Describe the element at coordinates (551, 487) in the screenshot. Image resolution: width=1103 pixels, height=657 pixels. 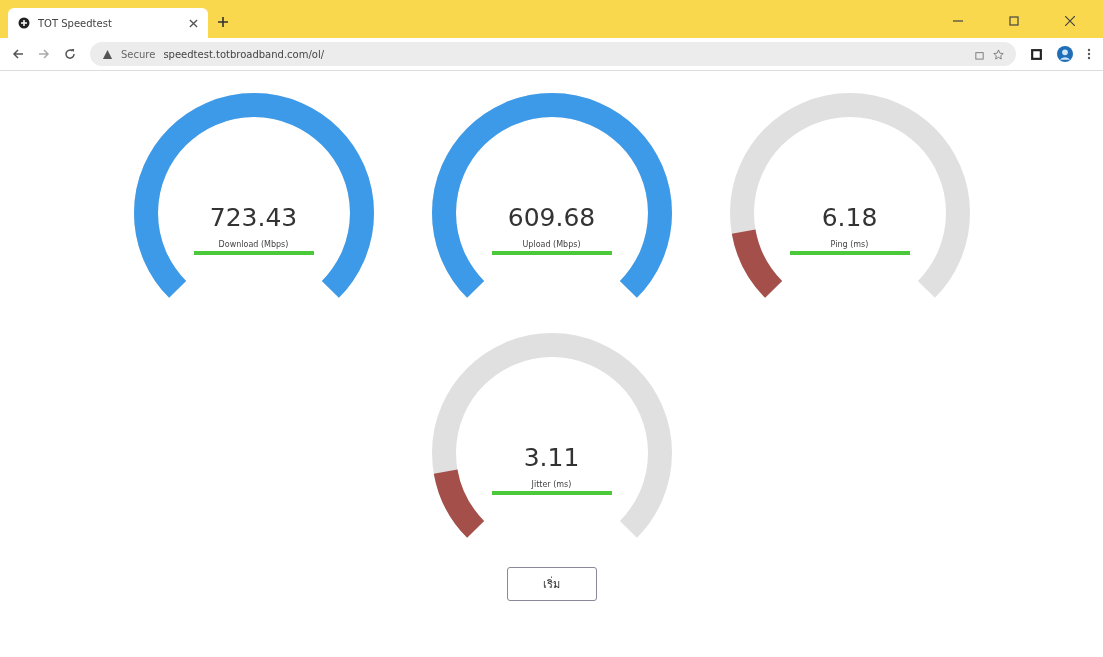
I see `gauge-label: Jitter (ms)` at that location.